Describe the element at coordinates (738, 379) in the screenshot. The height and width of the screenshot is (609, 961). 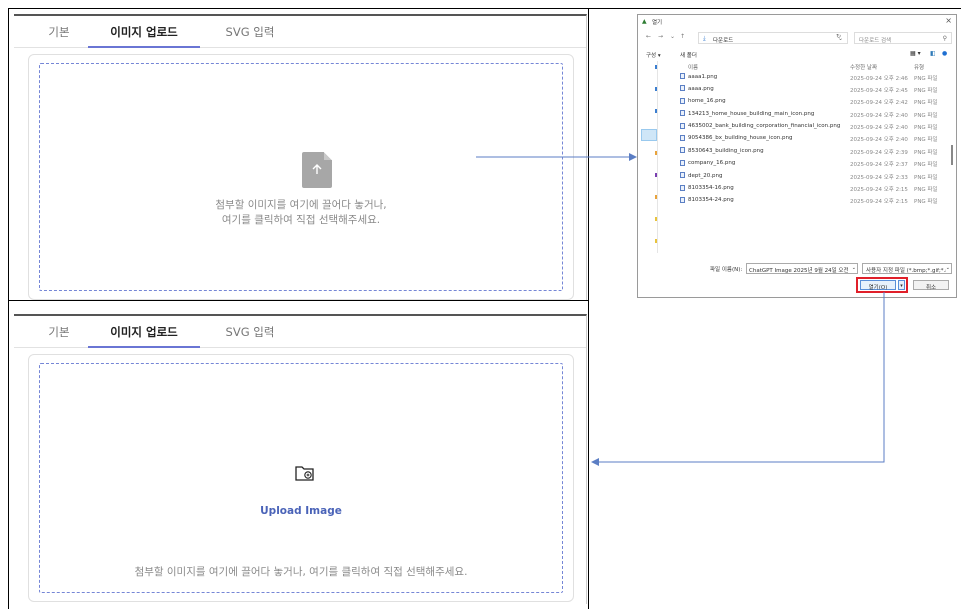
I see `arrow-to-result` at that location.